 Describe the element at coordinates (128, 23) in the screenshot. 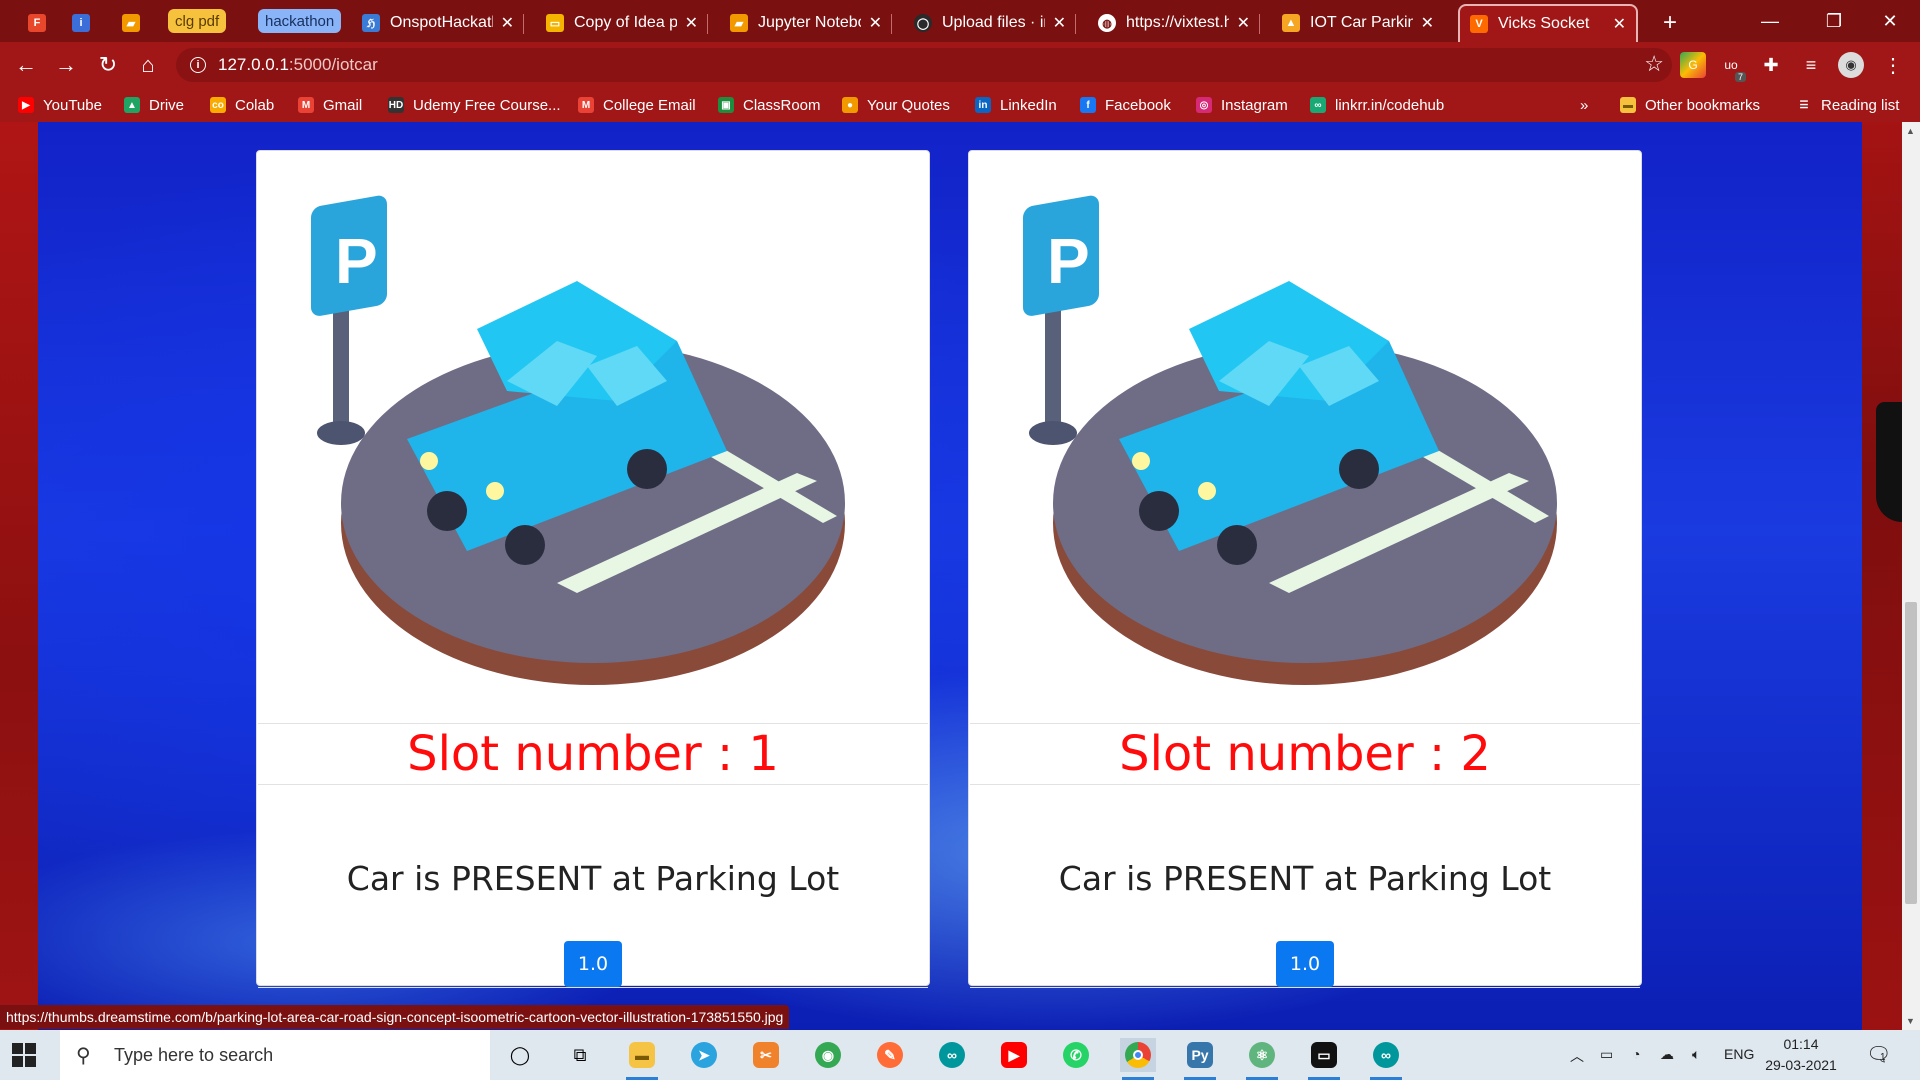

I see `tab-pinned-3: ▰` at that location.